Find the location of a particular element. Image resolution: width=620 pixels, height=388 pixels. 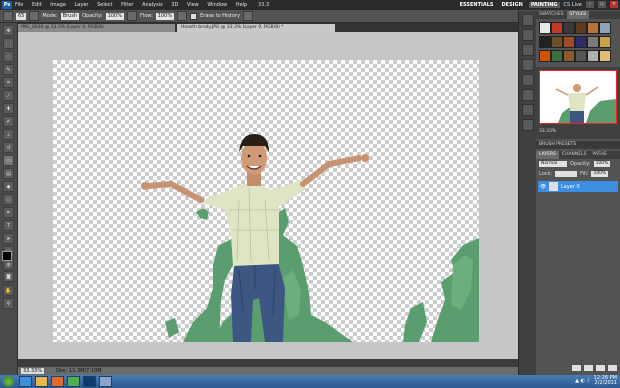

blur-tool-icon: ◆ is located at coordinates (8, 186).